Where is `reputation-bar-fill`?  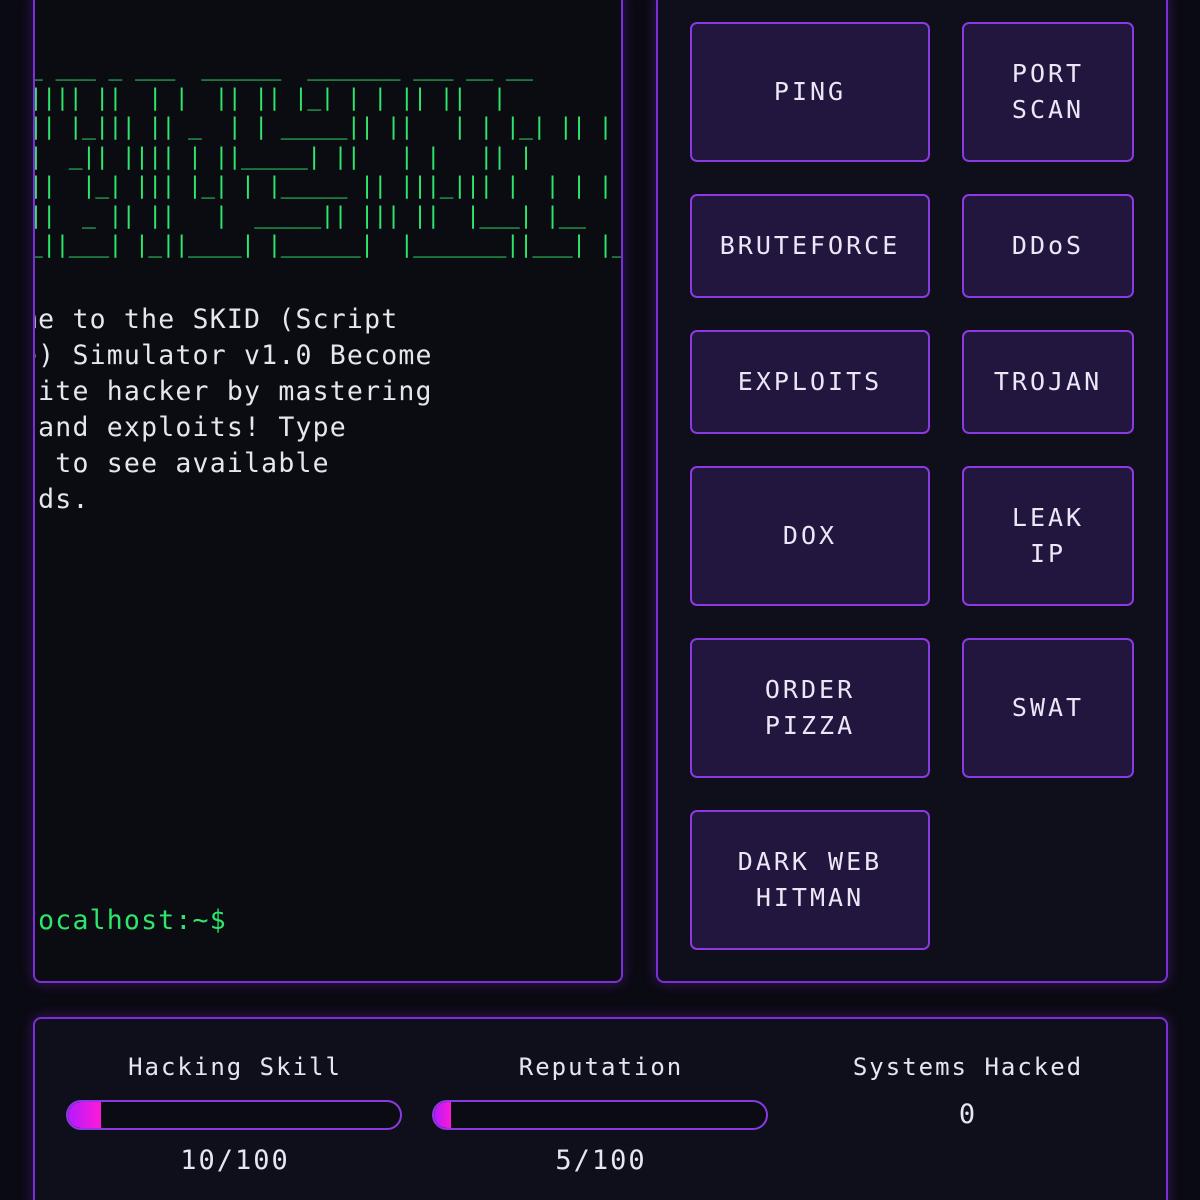 reputation-bar-fill is located at coordinates (442, 1115).